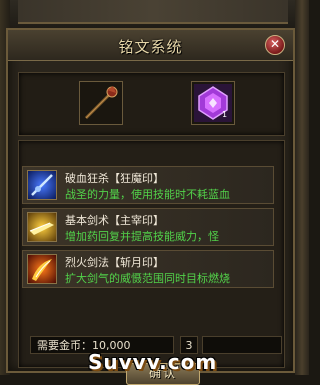 Image resolution: width=320 pixels, height=385 pixels. Describe the element at coordinates (42, 269) in the screenshot. I see `fire-sword-icon` at that location.